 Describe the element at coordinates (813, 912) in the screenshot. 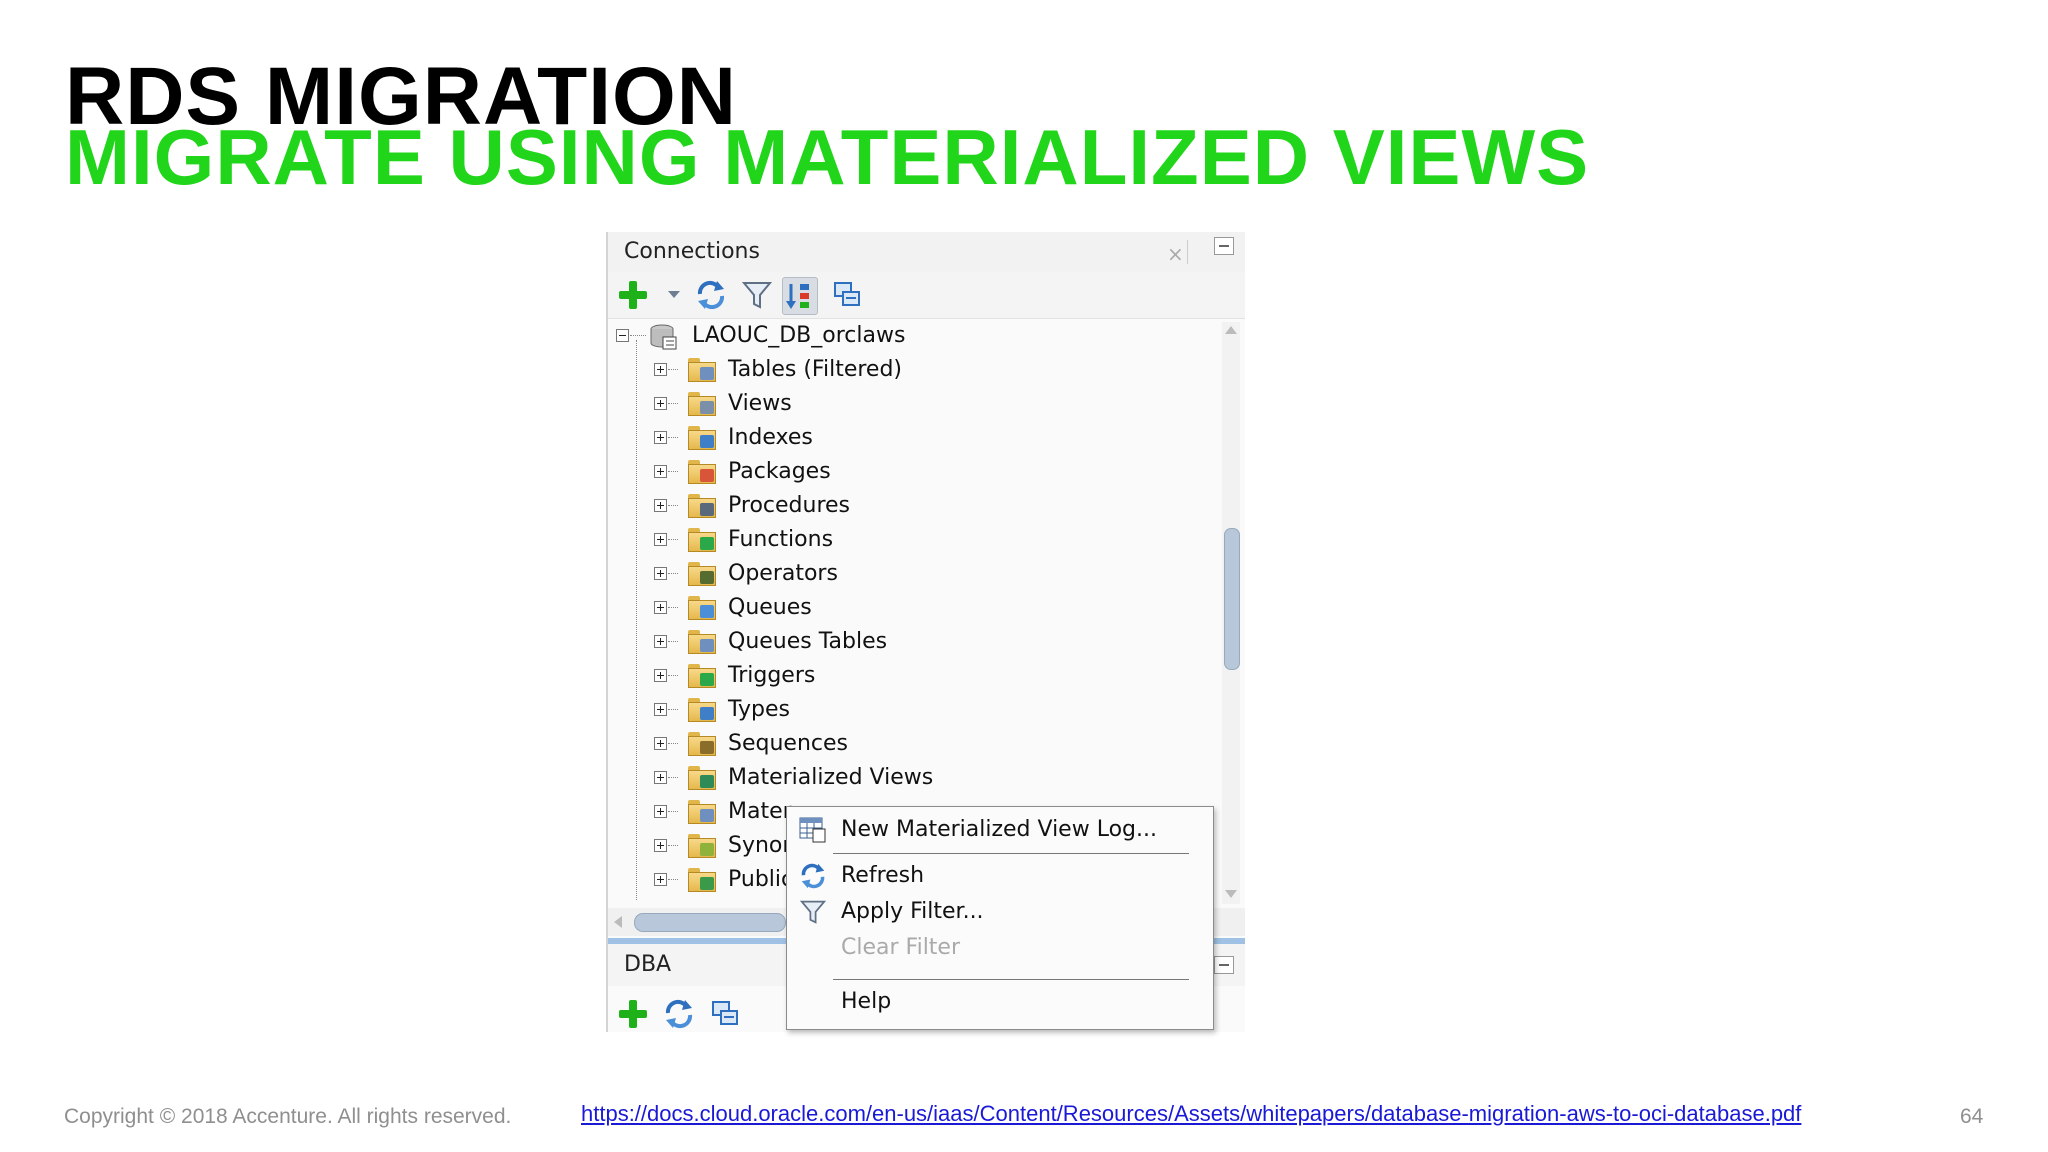

I see `filter-icon` at that location.